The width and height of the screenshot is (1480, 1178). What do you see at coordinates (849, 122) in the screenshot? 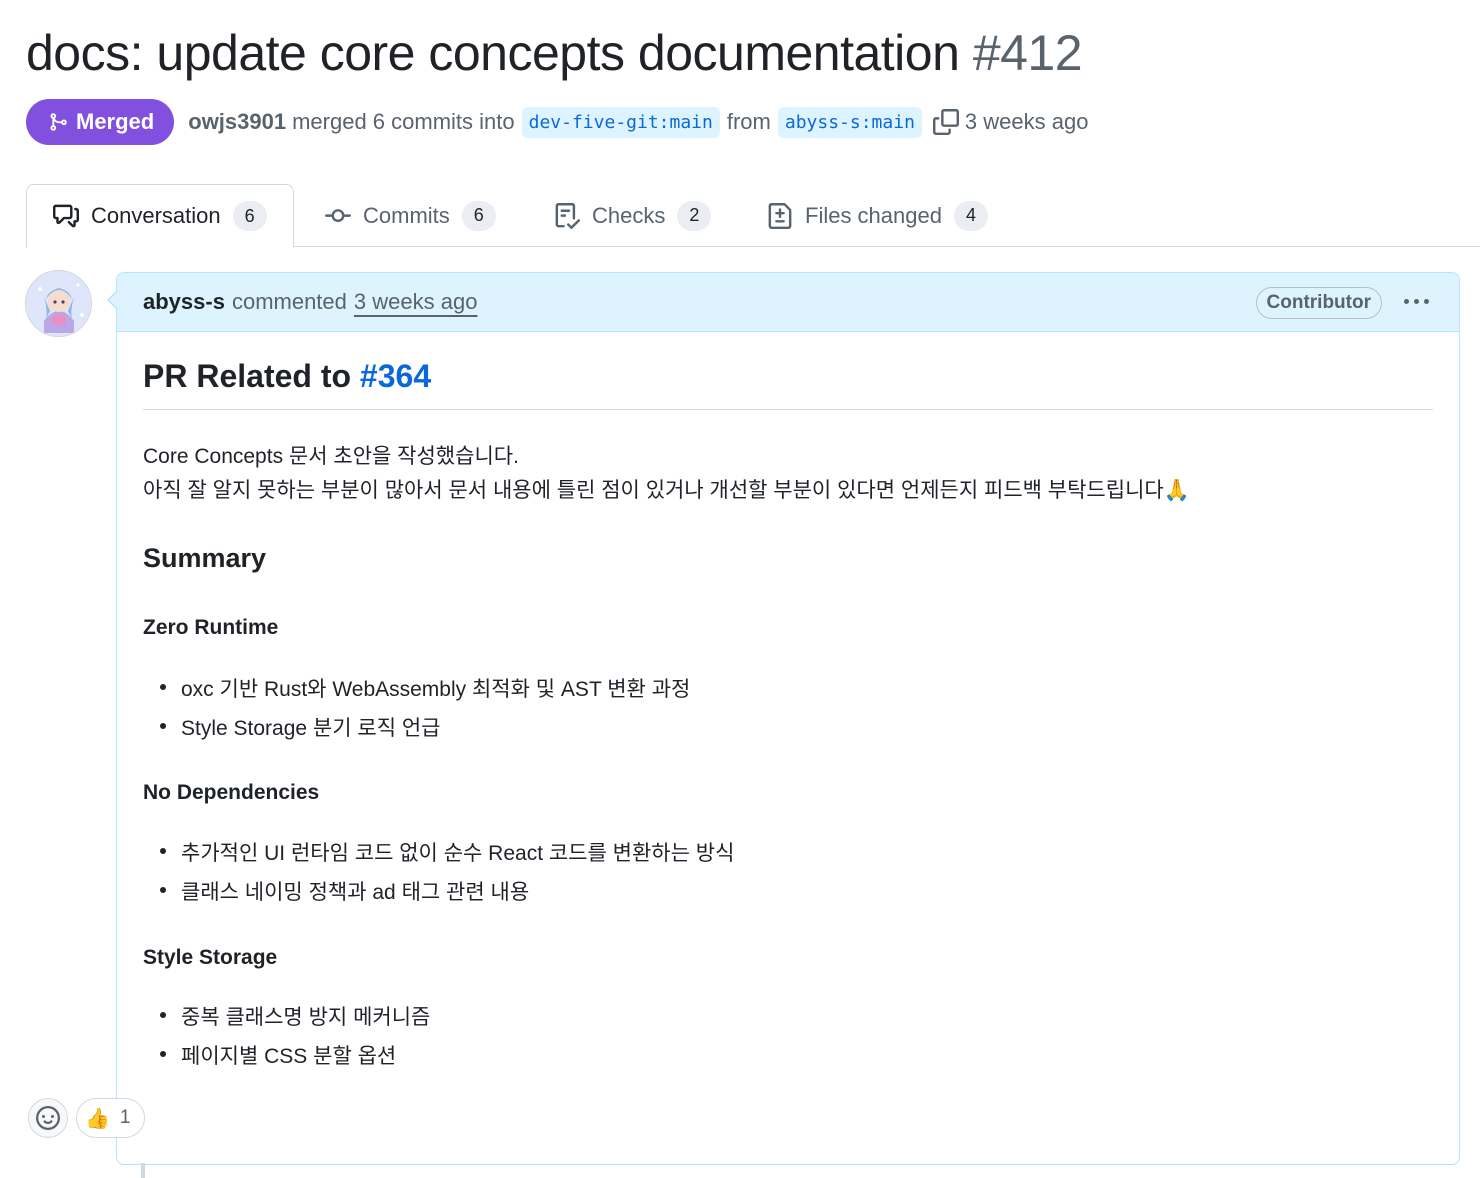
I see `head-branch: abyss-s:main` at bounding box center [849, 122].